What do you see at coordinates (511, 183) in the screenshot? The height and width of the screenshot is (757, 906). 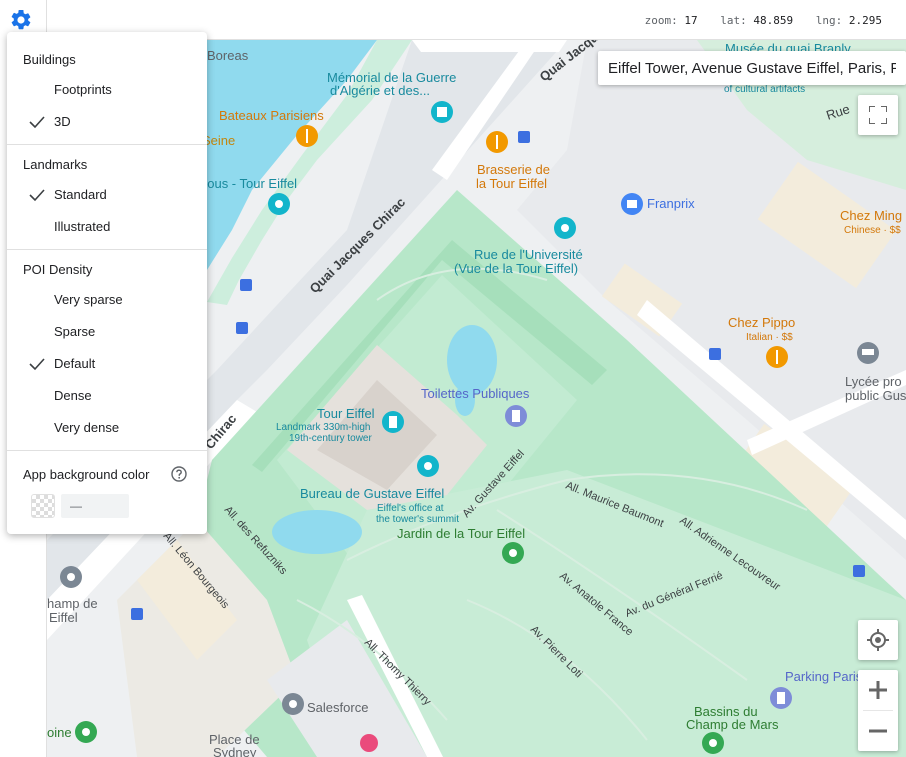 I see `label-brasserie-2: la Tour Eiffel` at bounding box center [511, 183].